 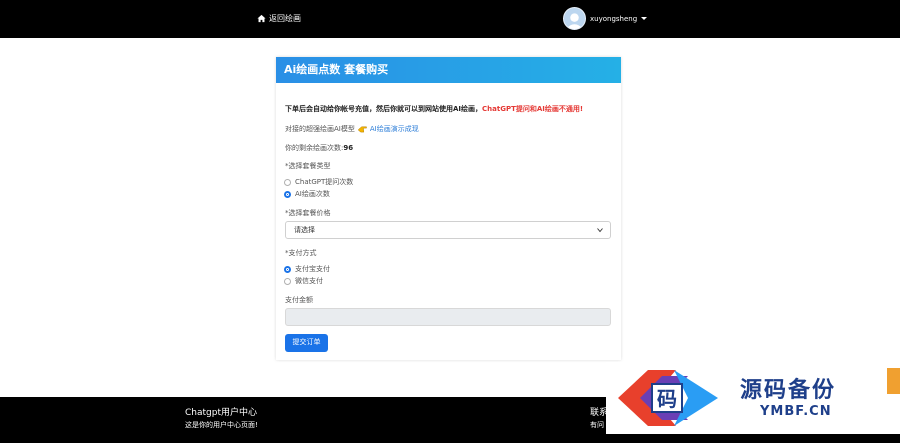 I want to click on model-info: 对接的超强绘画AI模型 AI绘画演示成现, so click(x=352, y=129).